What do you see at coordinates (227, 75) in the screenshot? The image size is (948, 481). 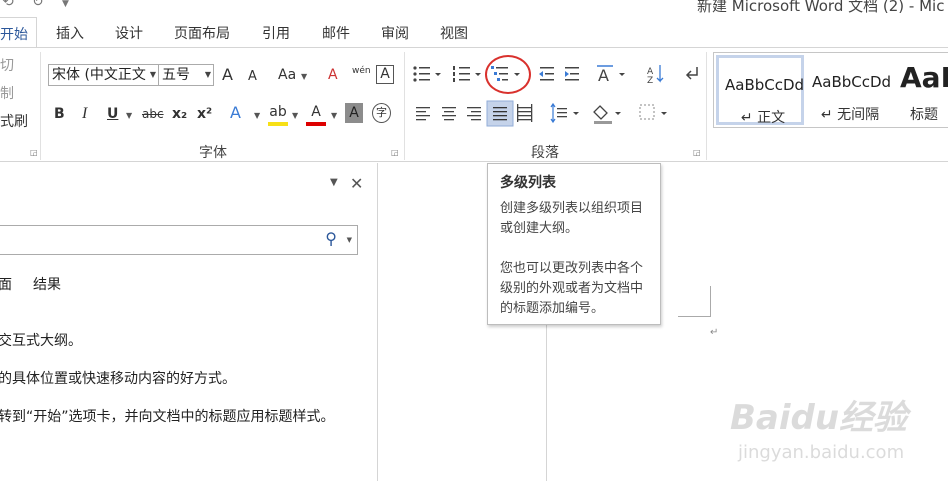 I see `grow-font-button: A` at bounding box center [227, 75].